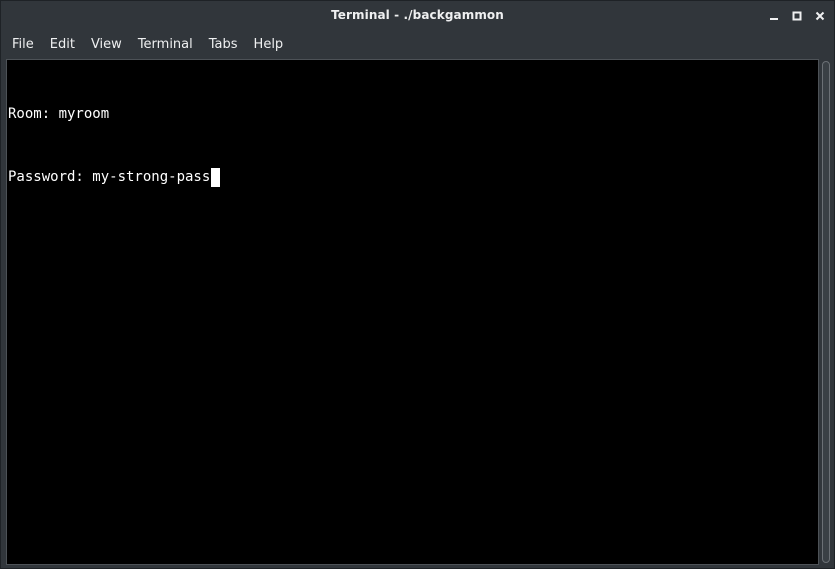  I want to click on menu-tabs: Tabs, so click(223, 45).